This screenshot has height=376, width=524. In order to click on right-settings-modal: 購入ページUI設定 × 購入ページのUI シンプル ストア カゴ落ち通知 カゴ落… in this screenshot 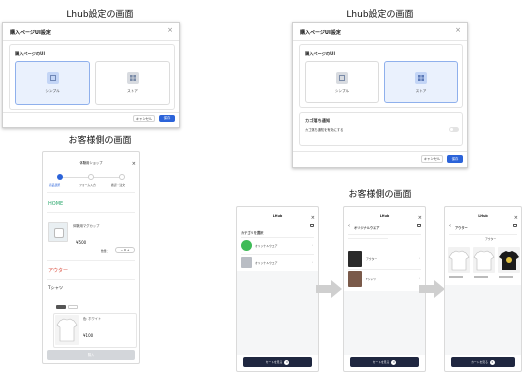, I will do `click(380, 95)`.